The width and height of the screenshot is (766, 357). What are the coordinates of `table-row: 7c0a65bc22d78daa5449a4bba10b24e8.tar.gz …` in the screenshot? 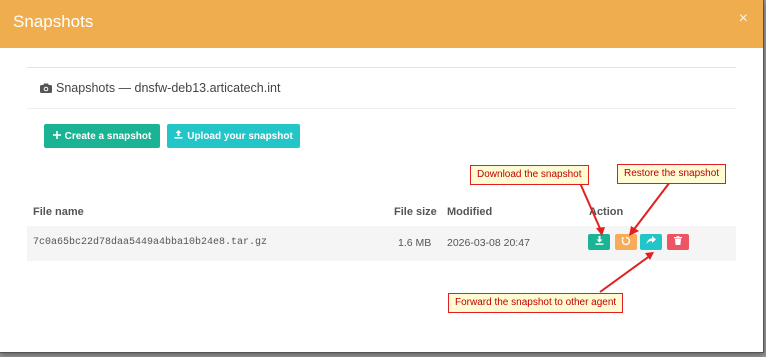 It's located at (381, 243).